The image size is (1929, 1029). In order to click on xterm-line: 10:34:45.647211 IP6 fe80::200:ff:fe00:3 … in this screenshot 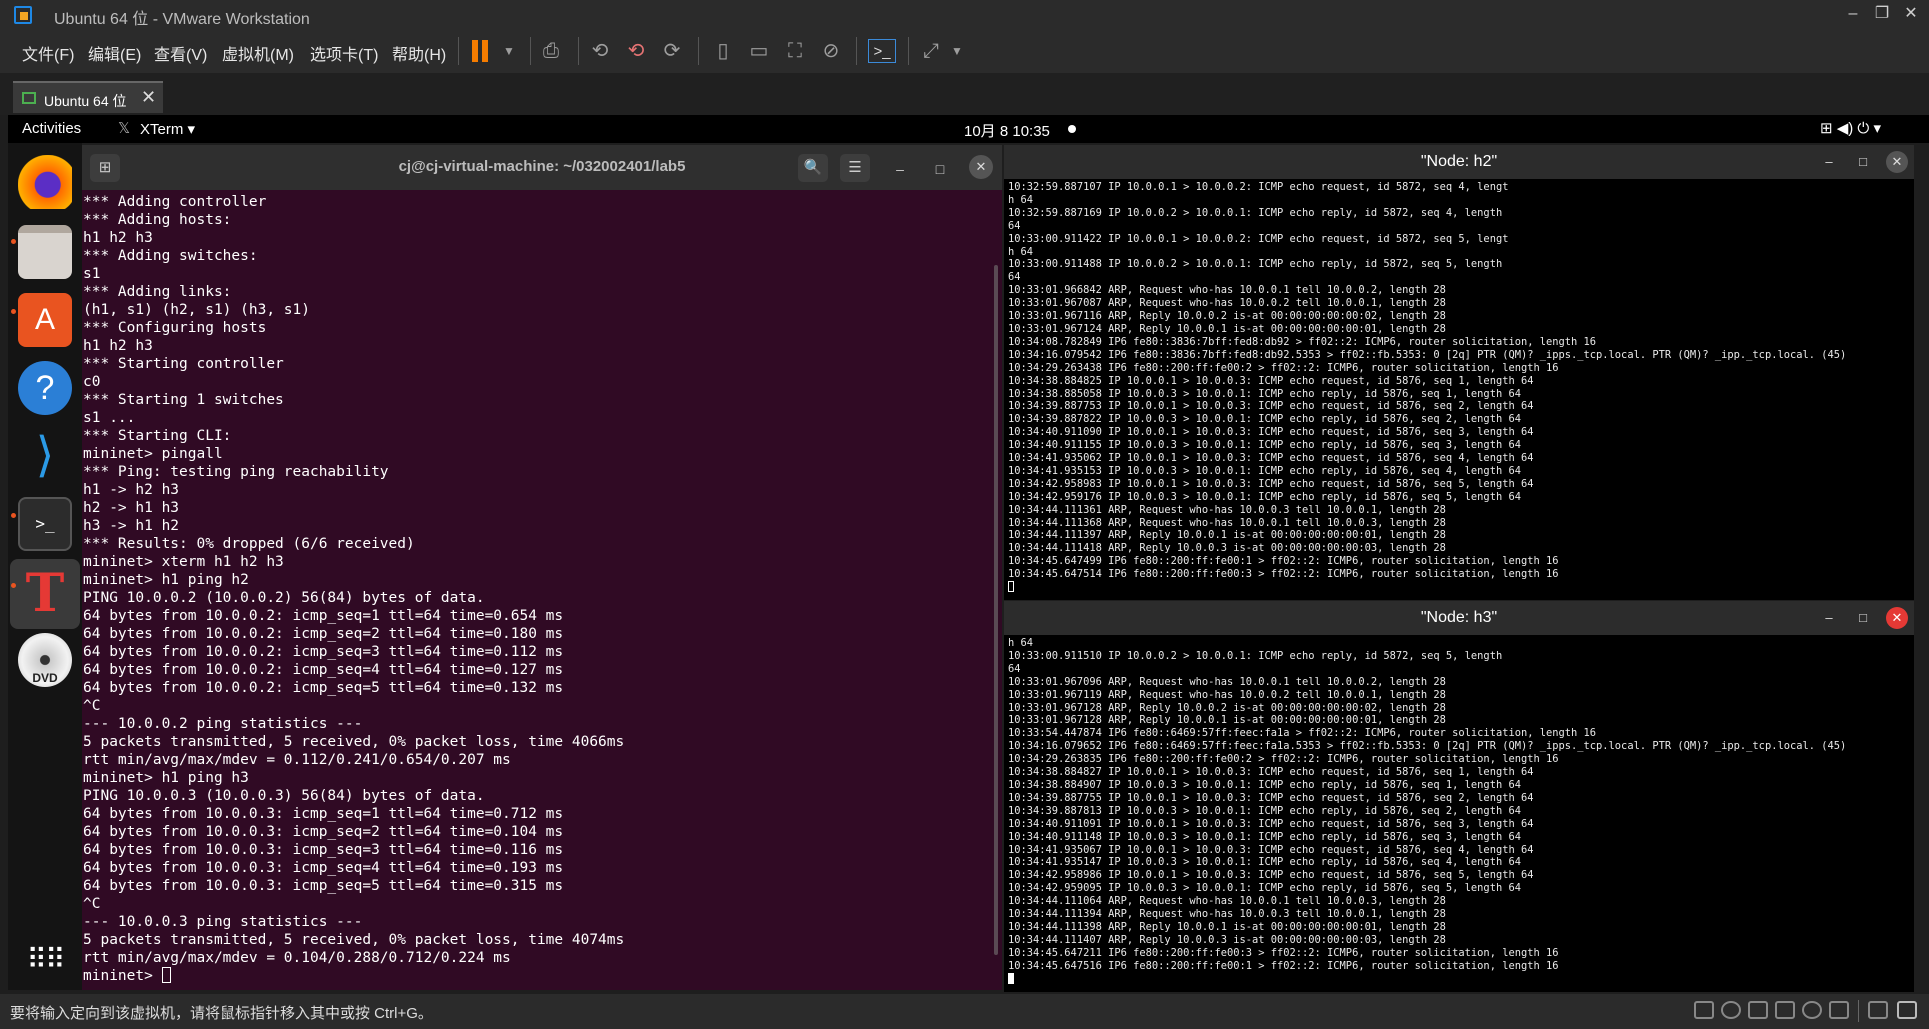, I will do `click(1283, 952)`.